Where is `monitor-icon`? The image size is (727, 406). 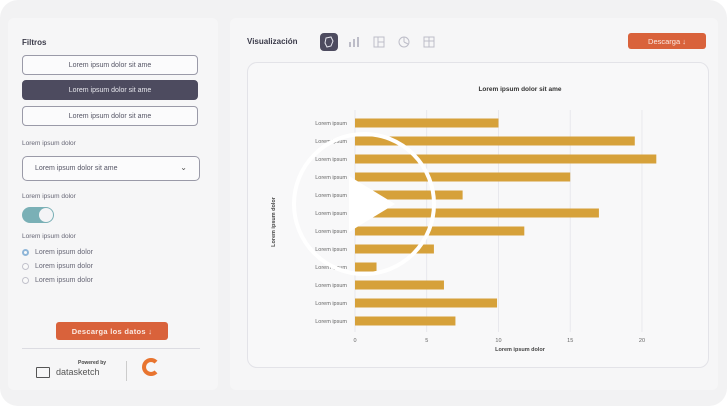
monitor-icon is located at coordinates (43, 372).